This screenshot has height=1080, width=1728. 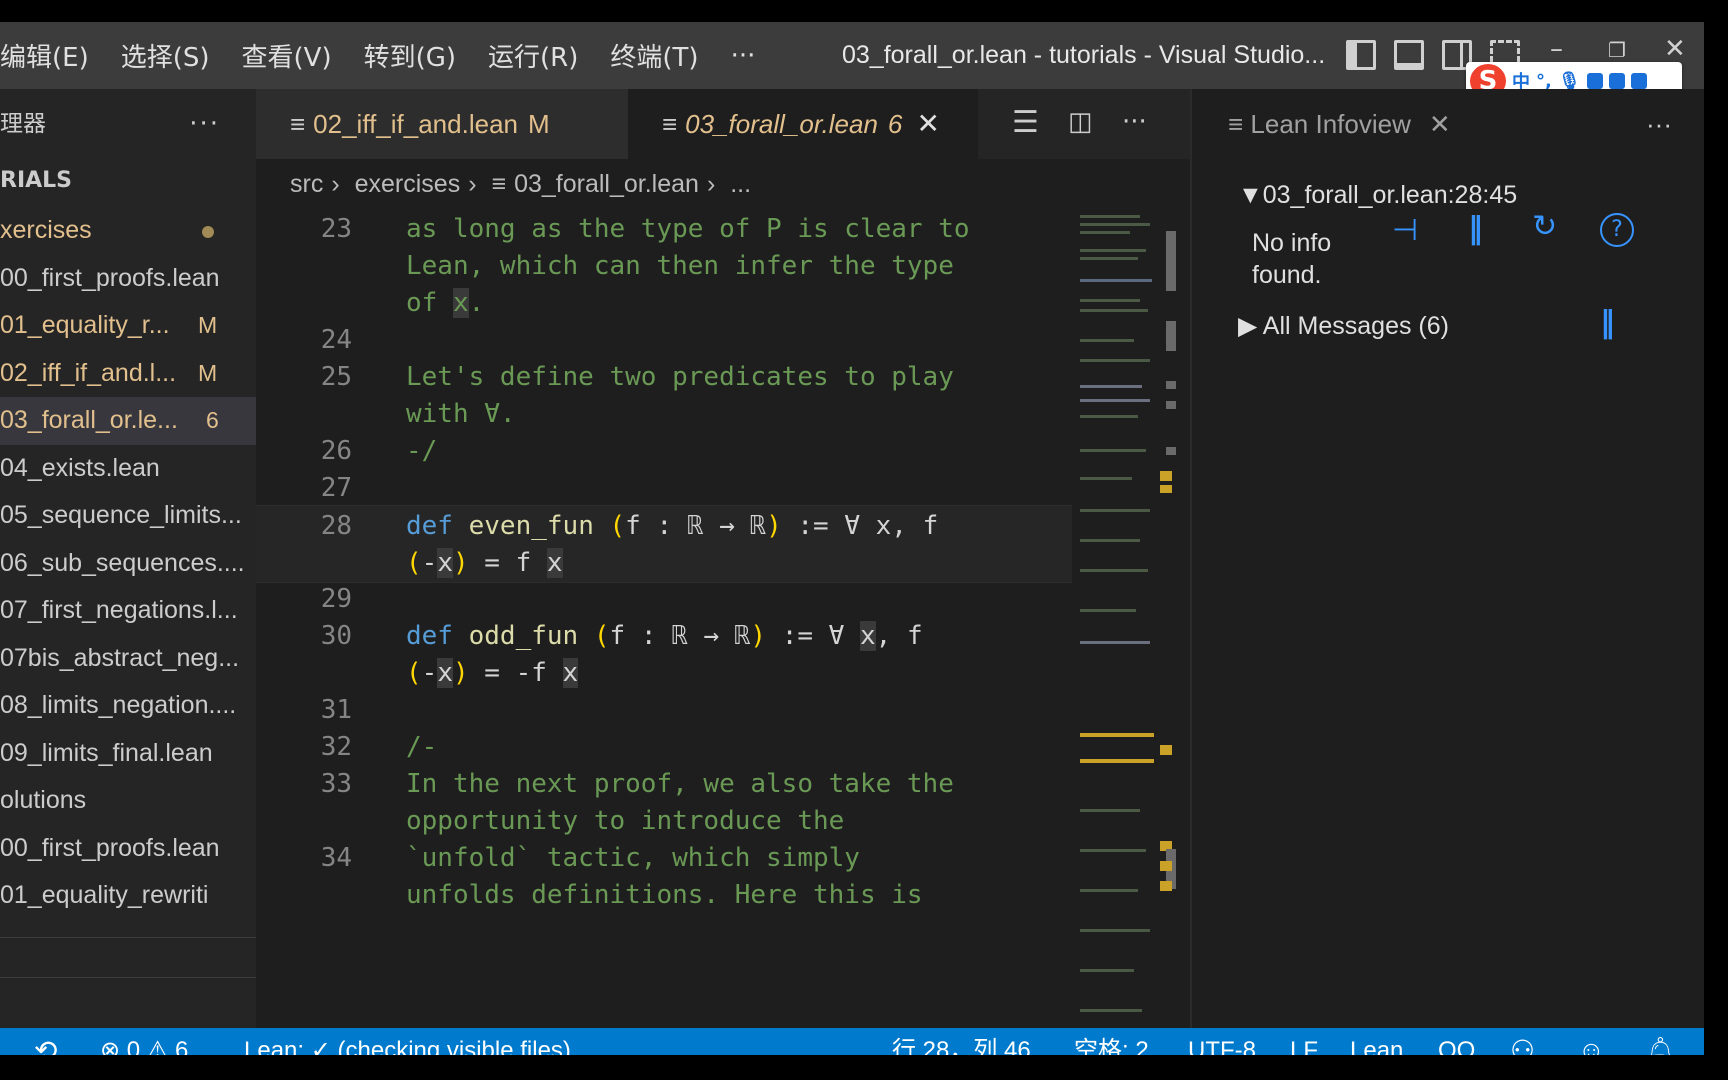 What do you see at coordinates (1616, 81) in the screenshot?
I see `ime-skin-icon` at bounding box center [1616, 81].